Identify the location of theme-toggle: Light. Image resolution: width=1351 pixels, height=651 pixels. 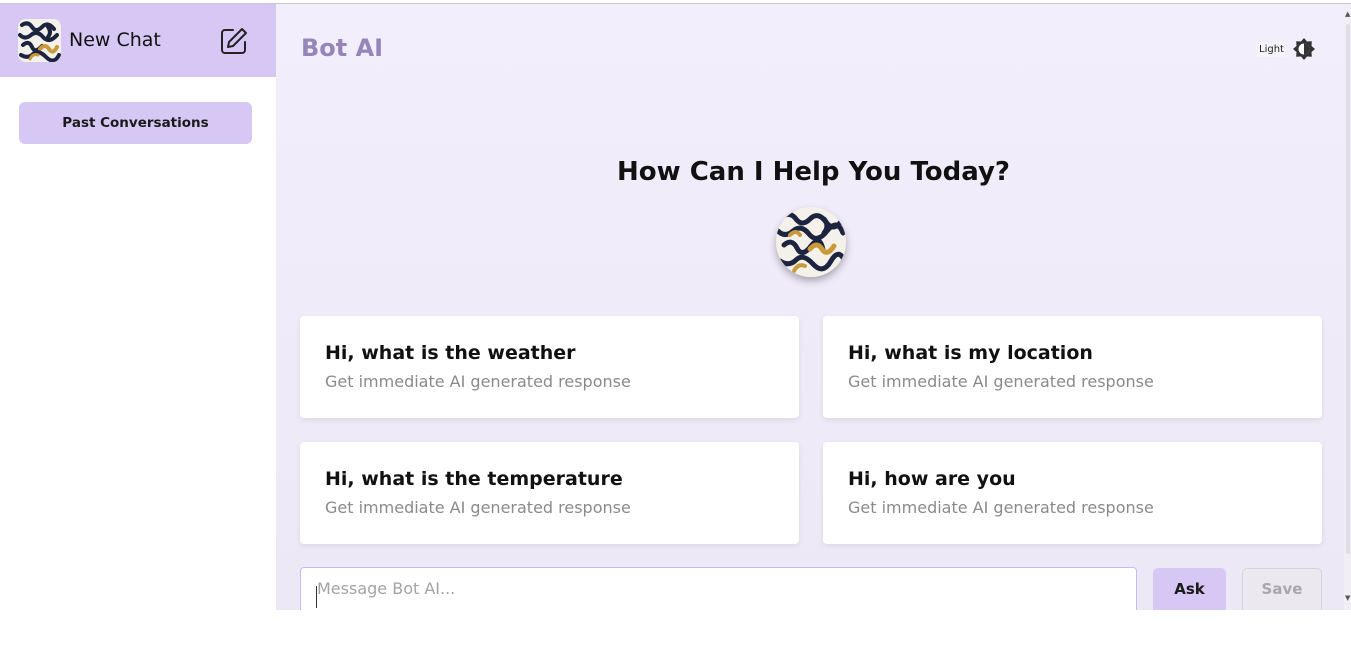
(1286, 49).